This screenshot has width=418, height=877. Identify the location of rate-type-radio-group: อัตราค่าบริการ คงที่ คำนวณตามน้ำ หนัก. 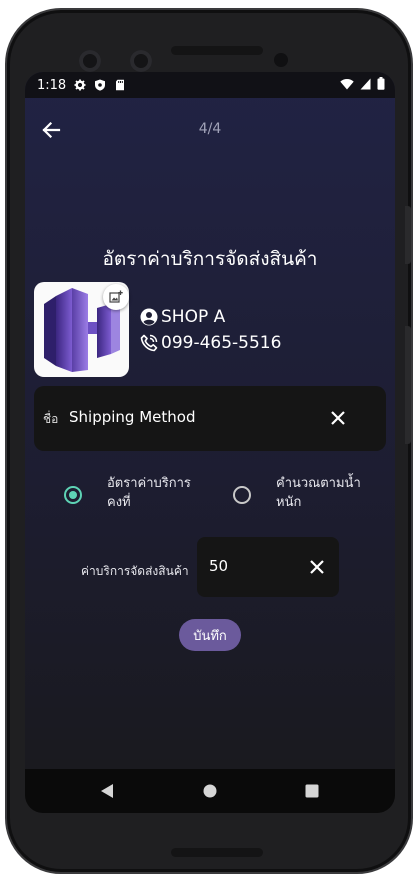
(210, 492).